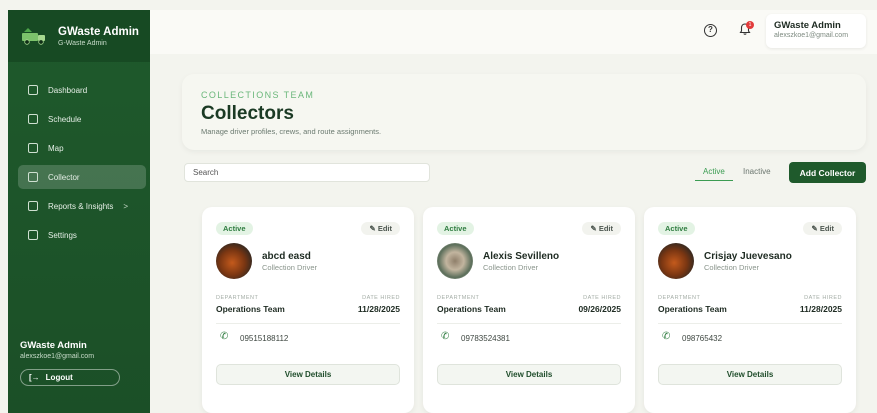 Image resolution: width=877 pixels, height=413 pixels. What do you see at coordinates (748, 256) in the screenshot?
I see `collector-name: Crisjay Juevesano` at bounding box center [748, 256].